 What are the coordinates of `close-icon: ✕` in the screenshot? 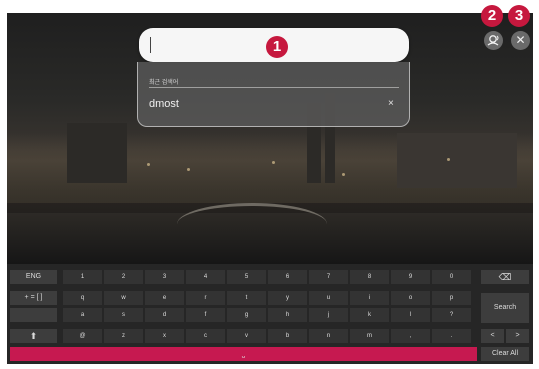 It's located at (520, 40).